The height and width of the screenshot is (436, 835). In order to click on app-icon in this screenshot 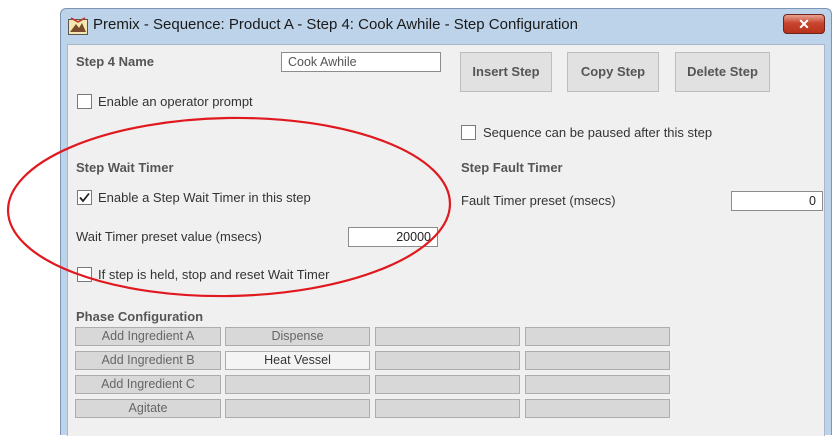, I will do `click(78, 26)`.